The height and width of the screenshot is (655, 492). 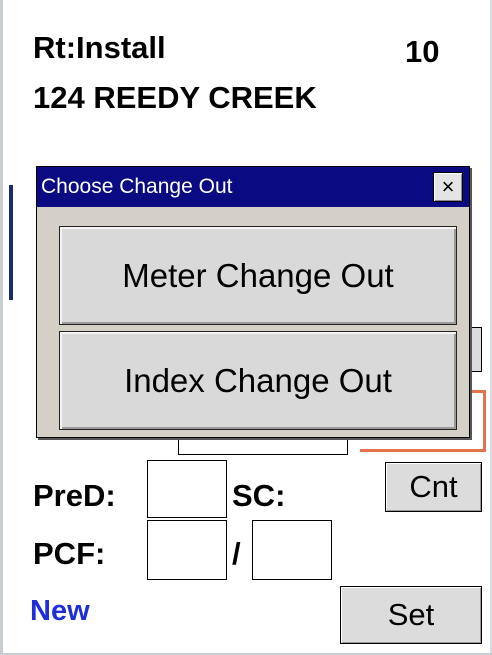 I want to click on meter-change-out-button: Meter Change Out, so click(x=258, y=275).